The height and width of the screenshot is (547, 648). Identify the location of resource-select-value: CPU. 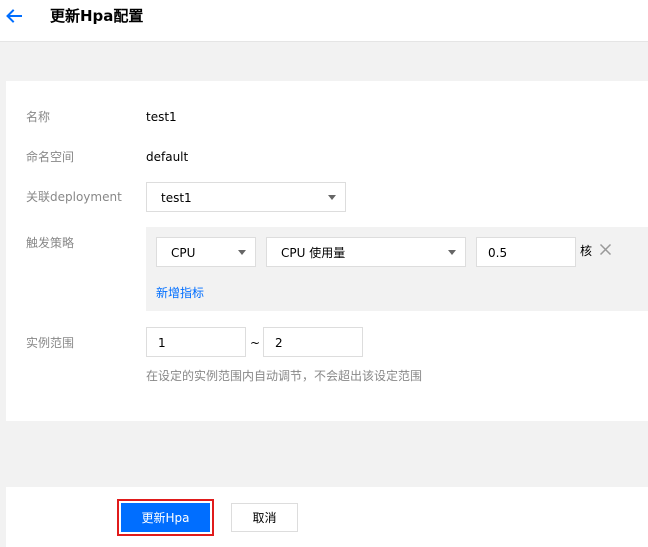
(183, 253).